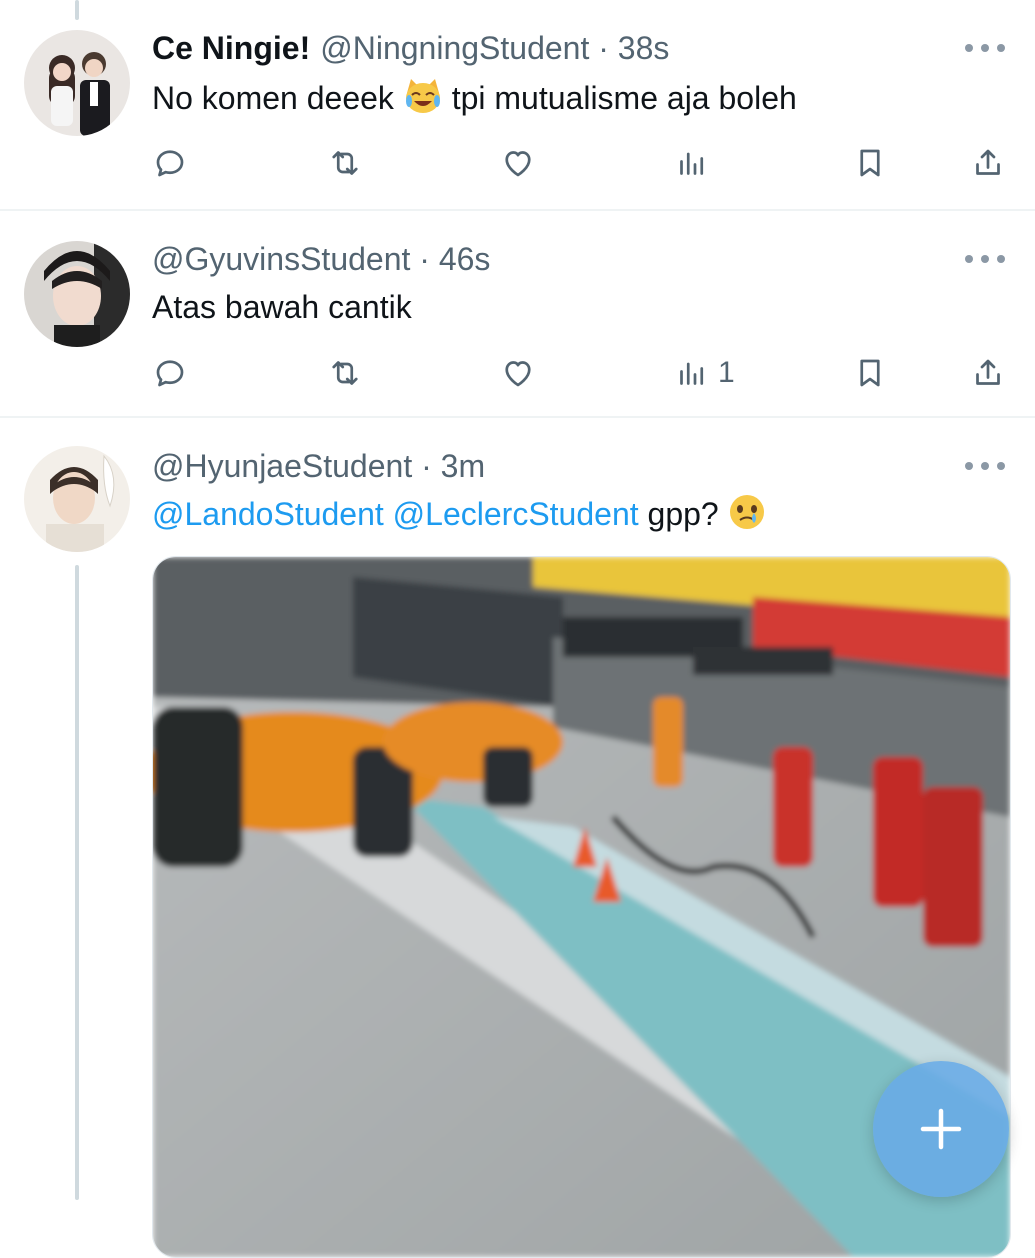 Image resolution: width=1035 pixels, height=1258 pixels. I want to click on tweet-text: No komen deeek tpi mutualisme aja boleh, so click(578, 101).